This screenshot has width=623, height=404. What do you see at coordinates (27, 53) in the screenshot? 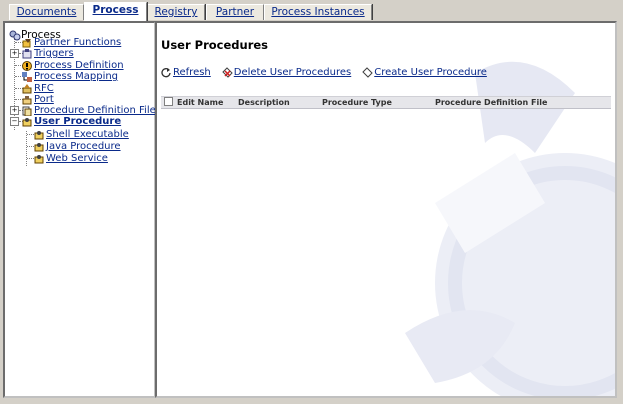
I see `triggers-icon` at bounding box center [27, 53].